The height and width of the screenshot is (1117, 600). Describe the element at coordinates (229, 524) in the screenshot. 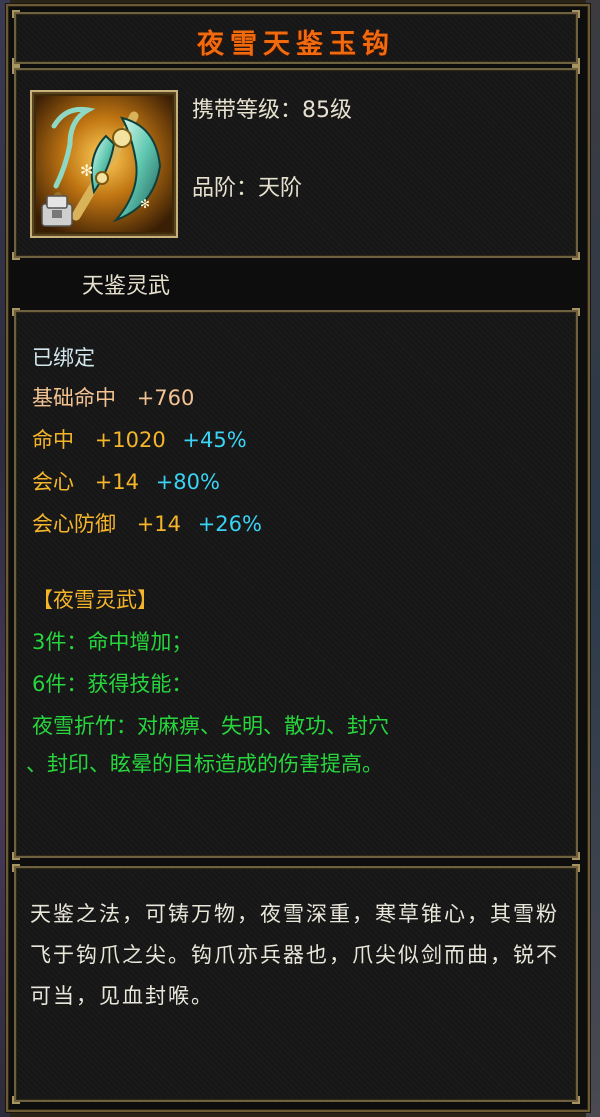

I see `stat-bonus: +26%` at that location.